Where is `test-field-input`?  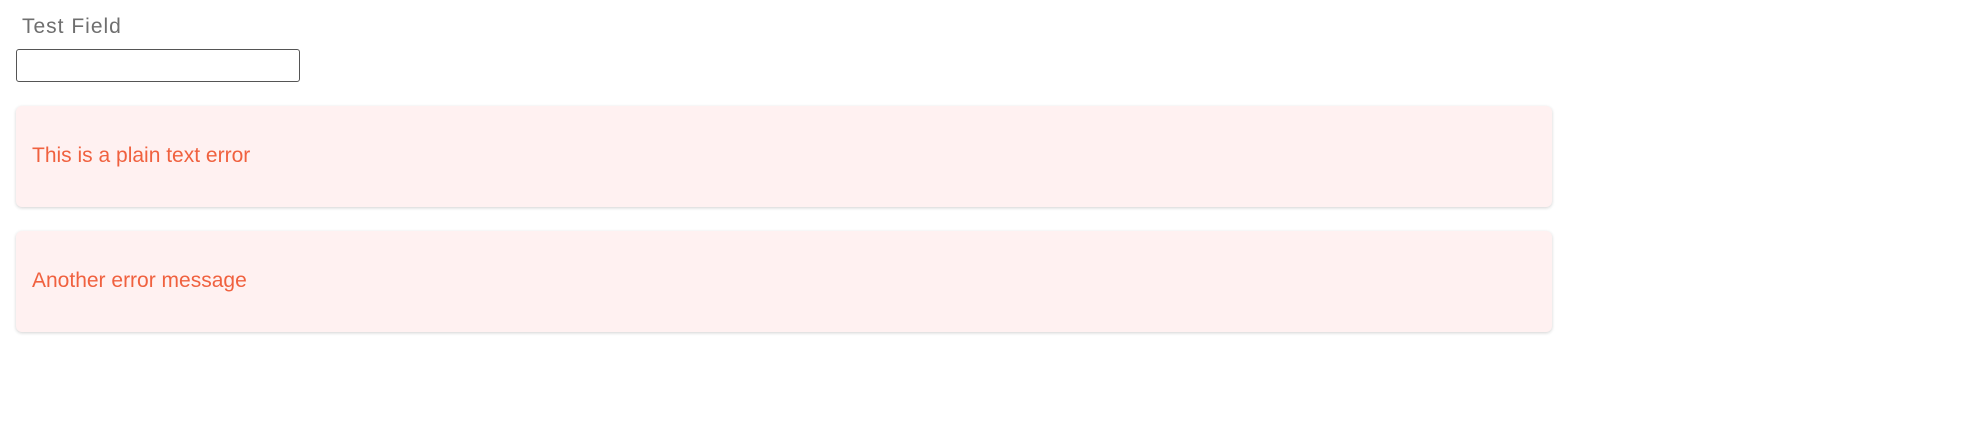 test-field-input is located at coordinates (158, 65).